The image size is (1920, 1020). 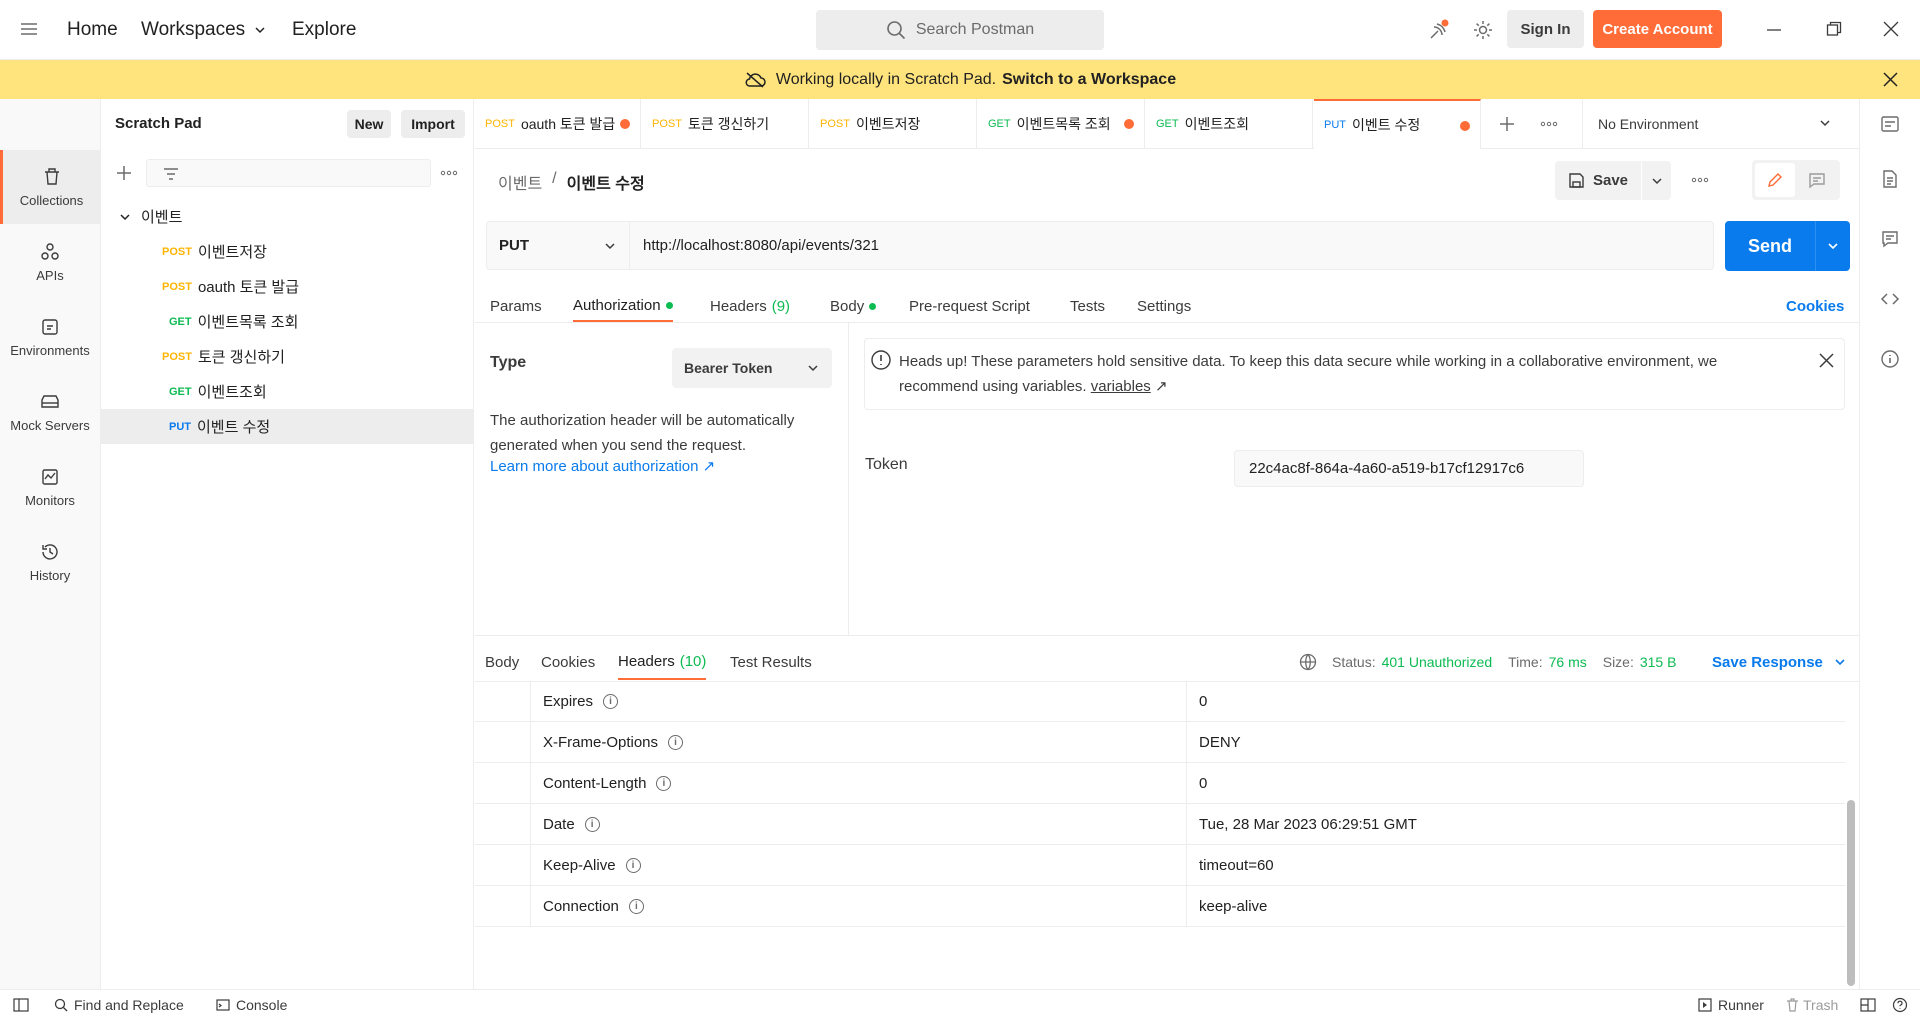 What do you see at coordinates (1656, 180) in the screenshot?
I see `save-dropdown` at bounding box center [1656, 180].